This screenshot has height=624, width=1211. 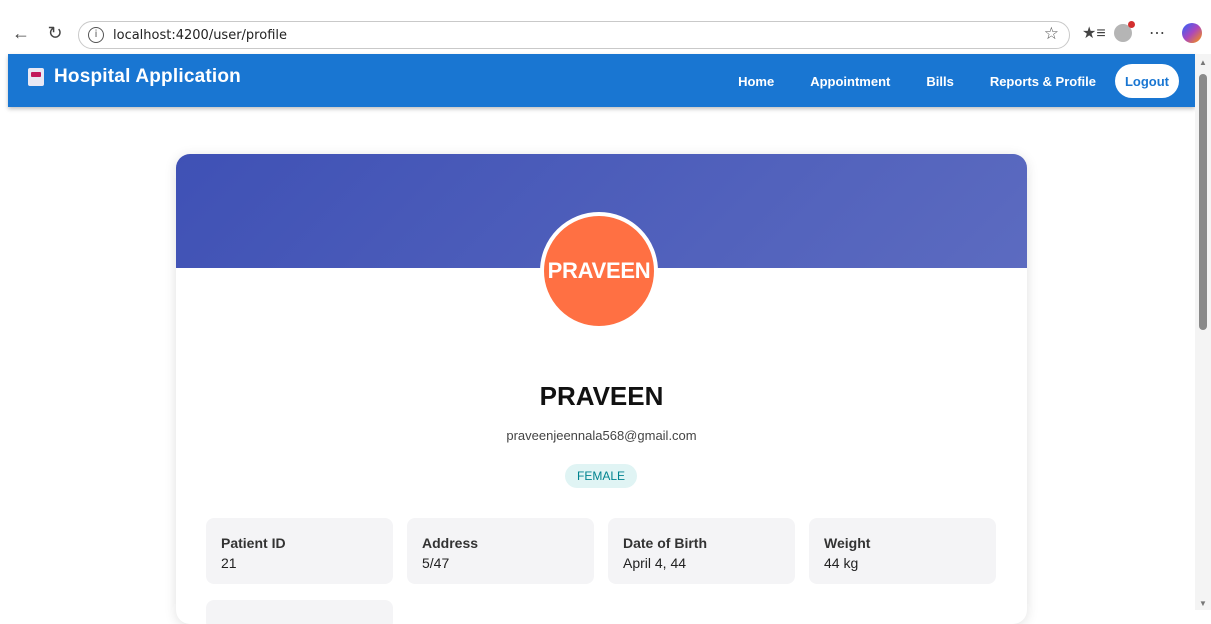 What do you see at coordinates (1157, 33) in the screenshot?
I see `more-options-icon: ⋯` at bounding box center [1157, 33].